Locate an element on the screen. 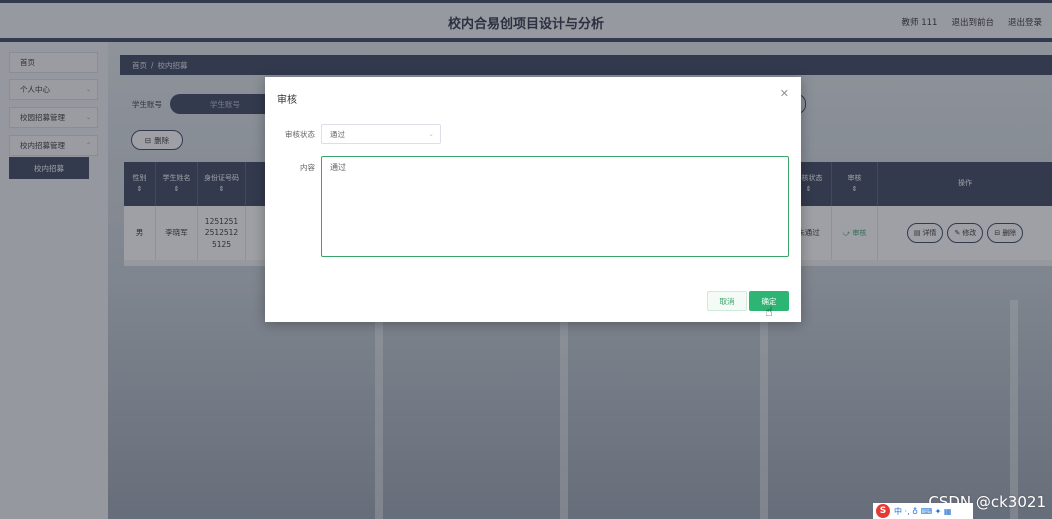 The height and width of the screenshot is (519, 1052). close-icon: ✕ is located at coordinates (784, 93).